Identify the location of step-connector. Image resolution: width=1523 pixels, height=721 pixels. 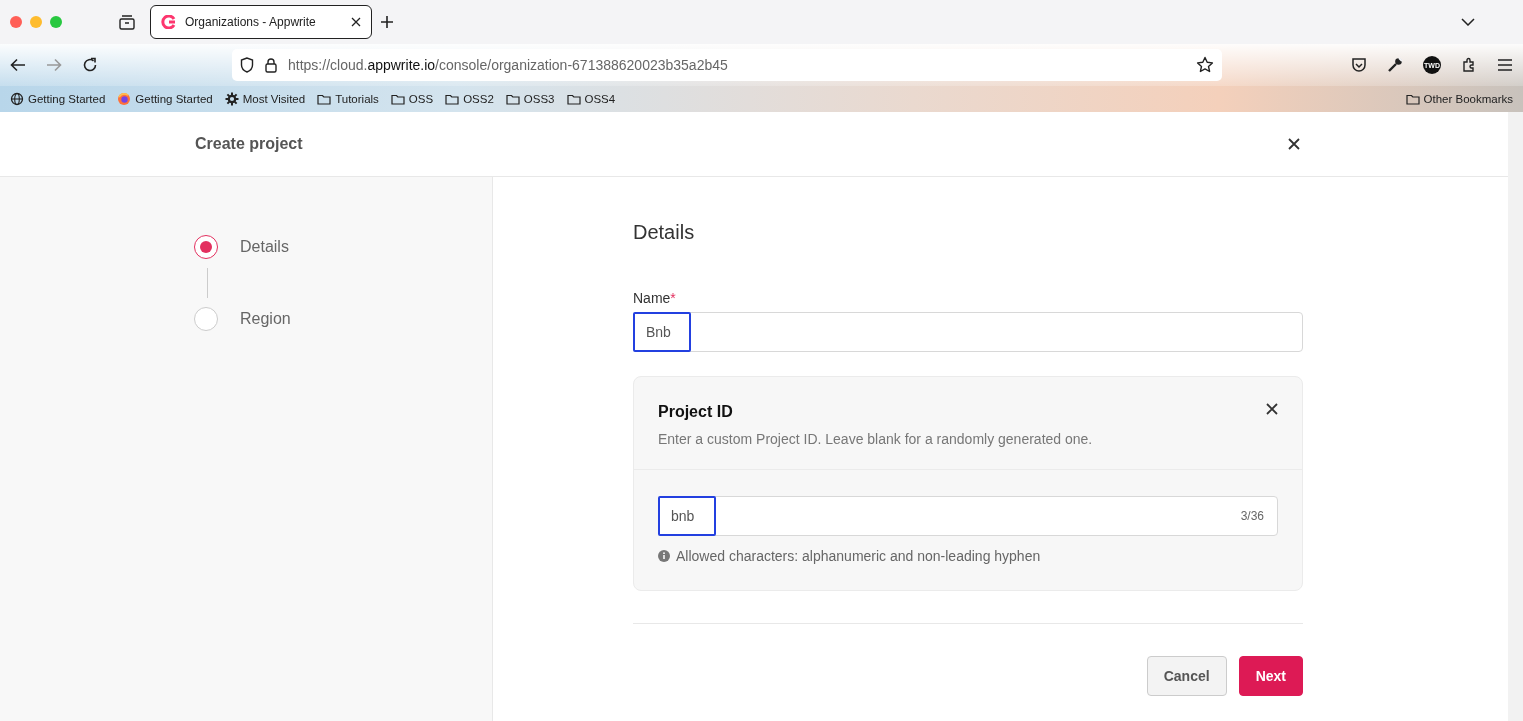
(207, 283).